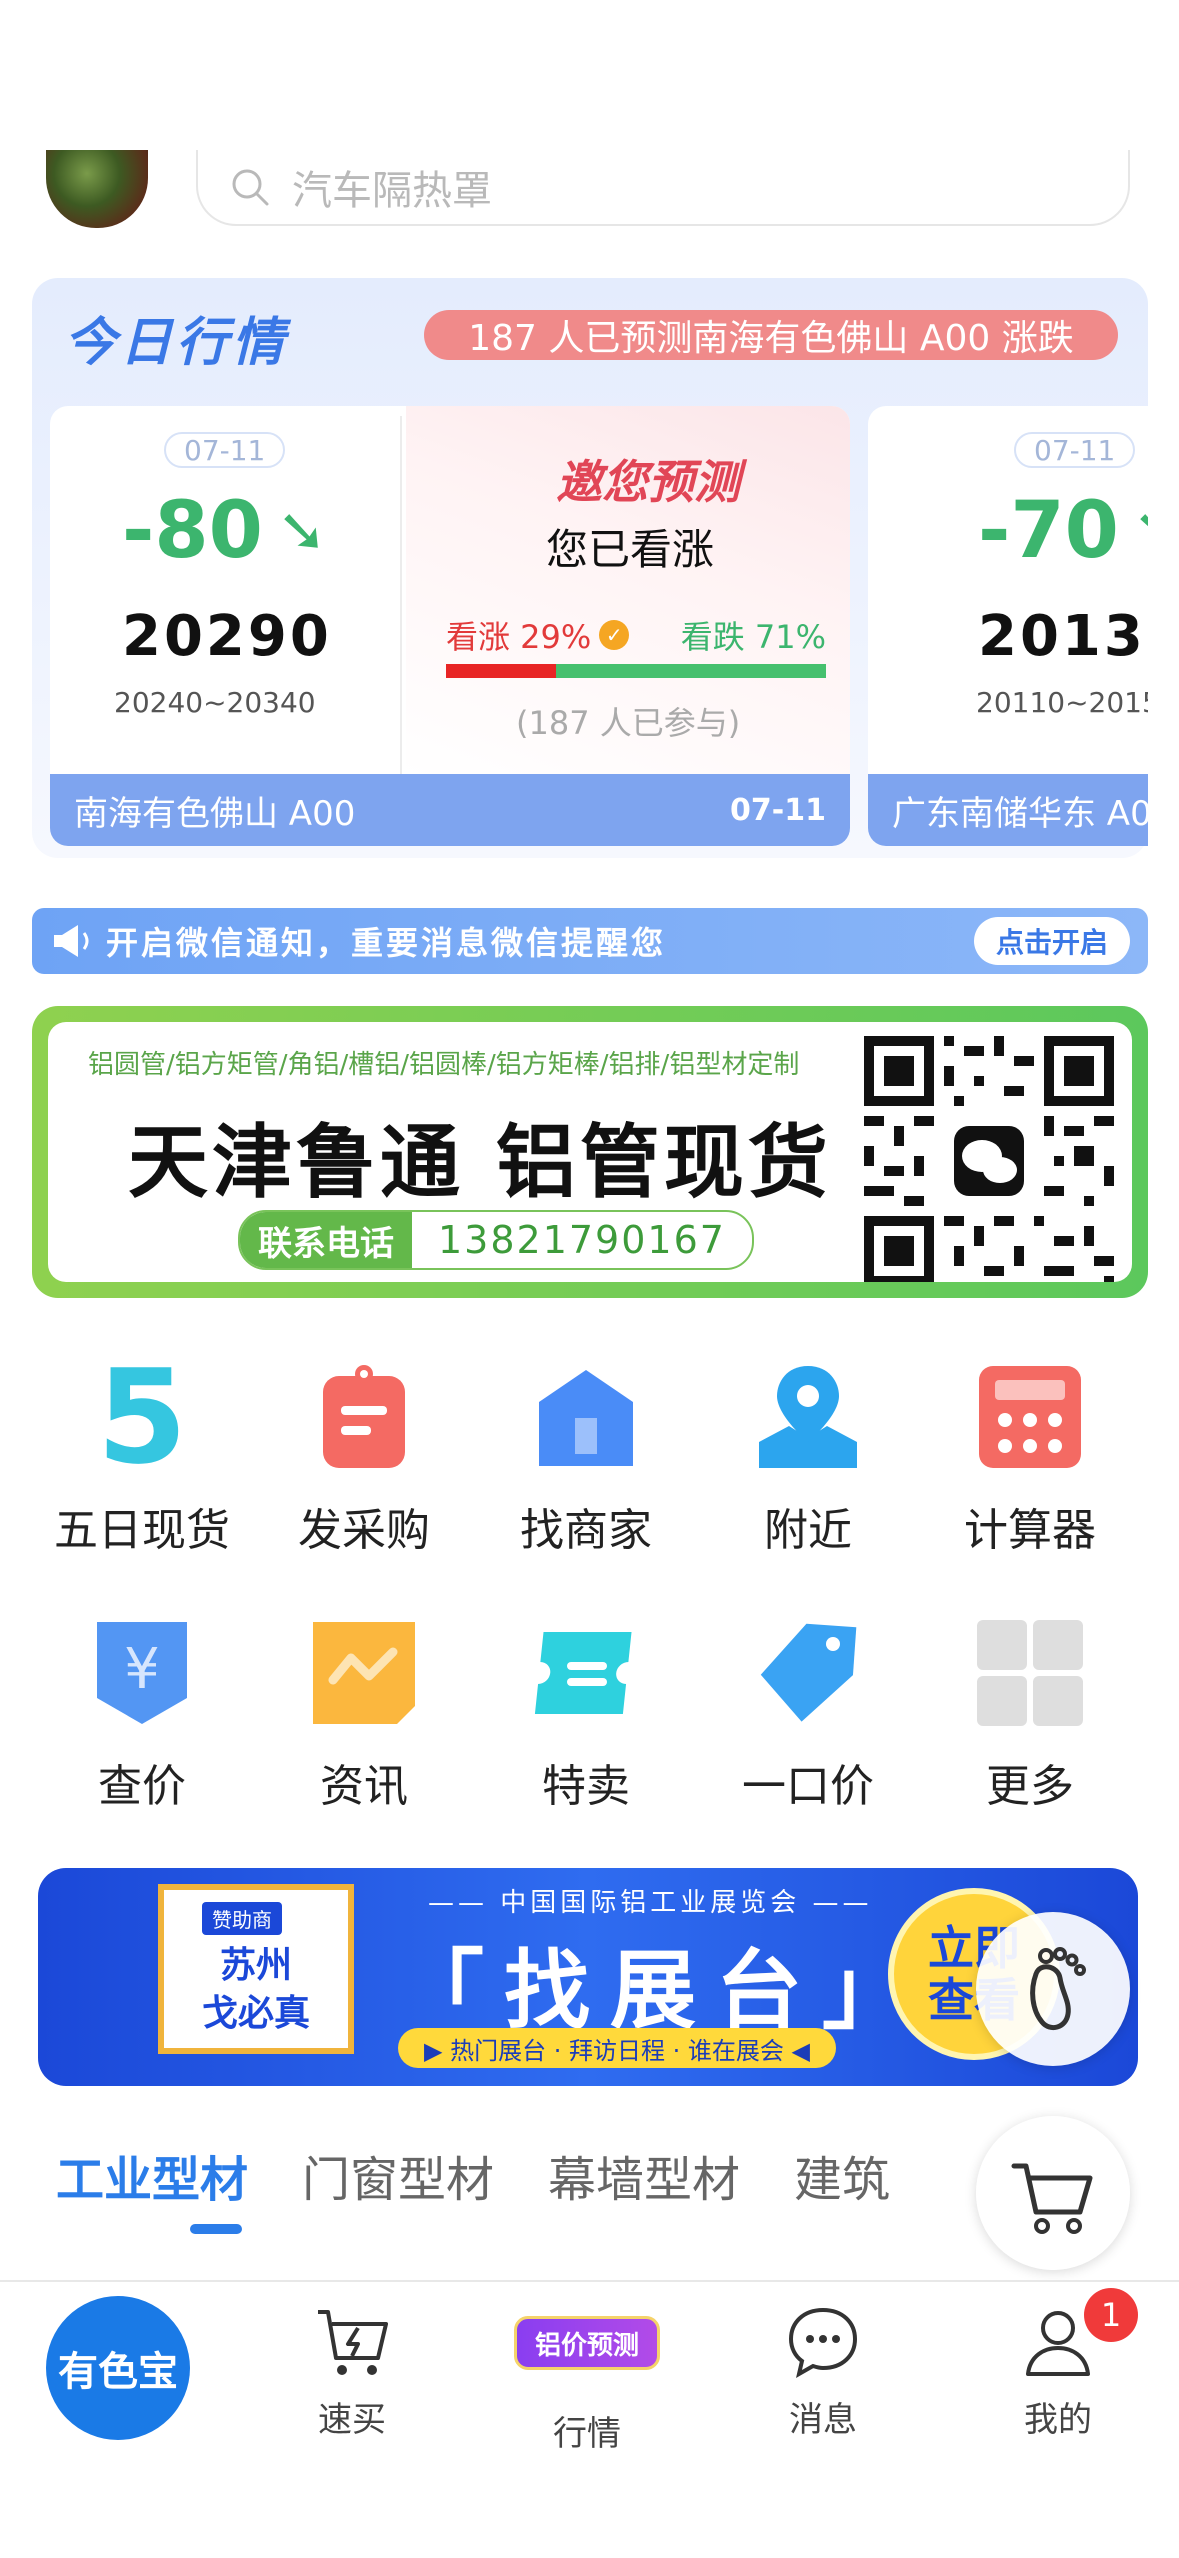 This screenshot has width=1179, height=2558. I want to click on active-tab-indicator, so click(216, 2229).